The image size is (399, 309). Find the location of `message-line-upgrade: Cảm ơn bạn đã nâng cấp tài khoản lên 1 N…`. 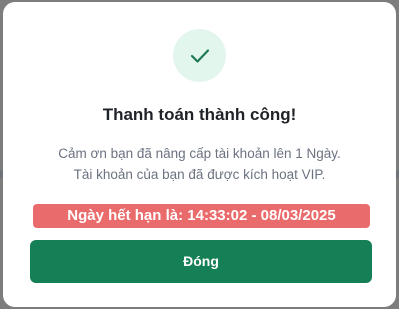

message-line-upgrade: Cảm ơn bạn đã nâng cấp tài khoản lên 1 N… is located at coordinates (199, 153).